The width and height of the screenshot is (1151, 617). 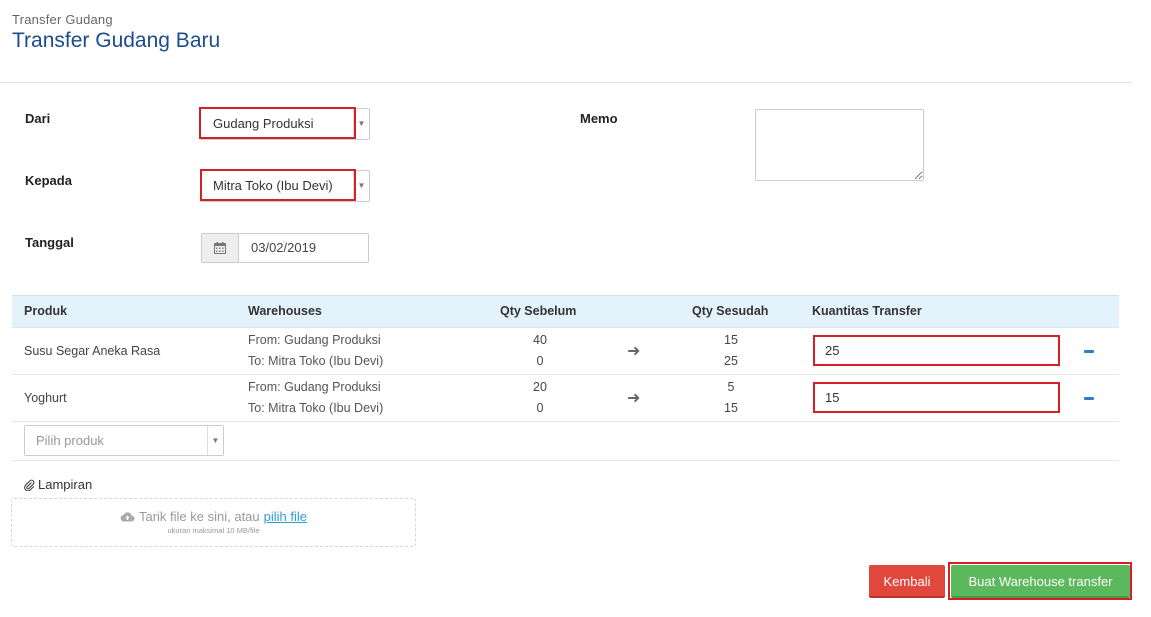 I want to click on kepada-select: Mitra Toko (Ibu Devi) ▼, so click(x=285, y=186).